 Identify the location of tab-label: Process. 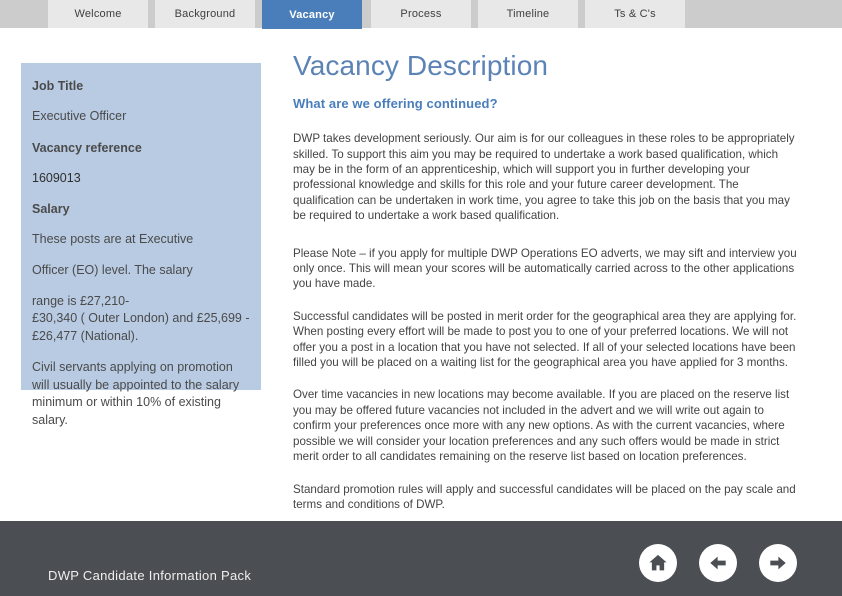
(421, 14).